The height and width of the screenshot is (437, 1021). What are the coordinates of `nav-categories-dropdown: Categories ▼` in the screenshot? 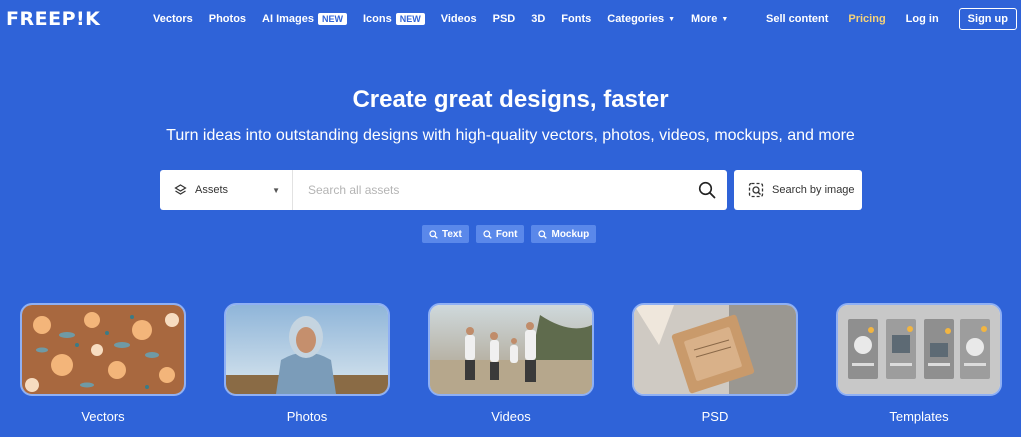 It's located at (641, 19).